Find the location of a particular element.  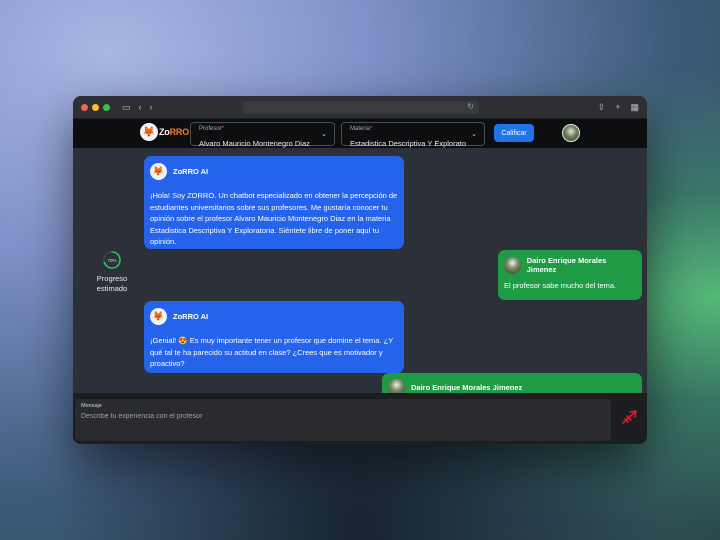

forward-icon: › is located at coordinates (151, 107).